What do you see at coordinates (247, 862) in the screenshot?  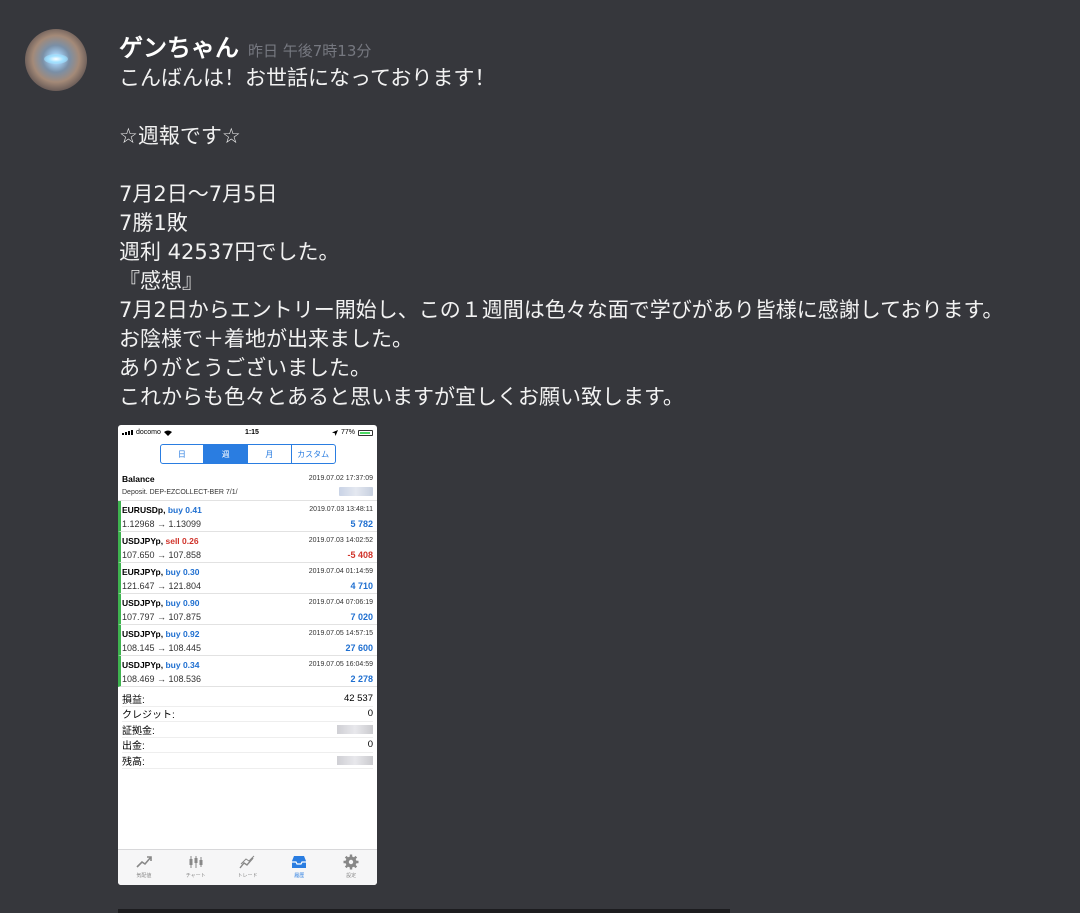 I see `trade-icon` at bounding box center [247, 862].